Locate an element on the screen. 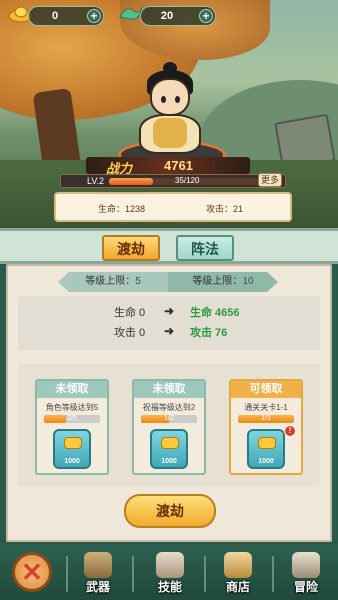 This screenshot has height=600, width=338. tab-zhenfa: 阵法 is located at coordinates (205, 248).